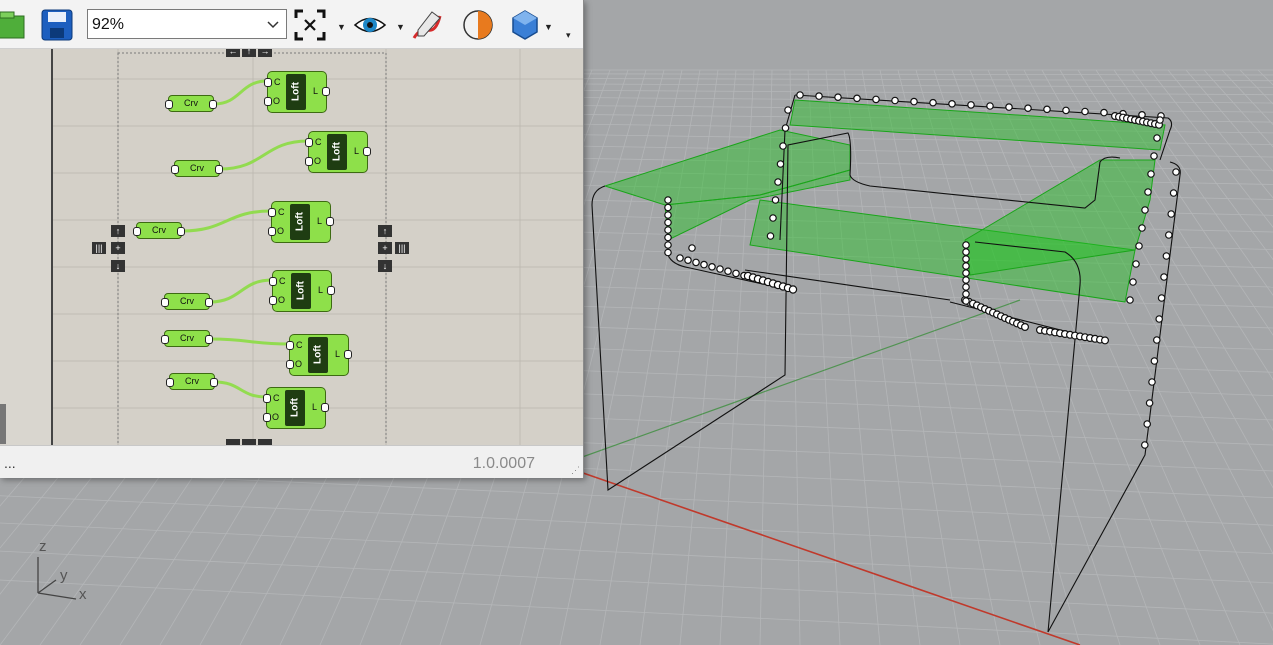 The image size is (1273, 645). Describe the element at coordinates (291, 461) in the screenshot. I see `gh-statusbar: ... 1.0.0007 ⋰` at that location.